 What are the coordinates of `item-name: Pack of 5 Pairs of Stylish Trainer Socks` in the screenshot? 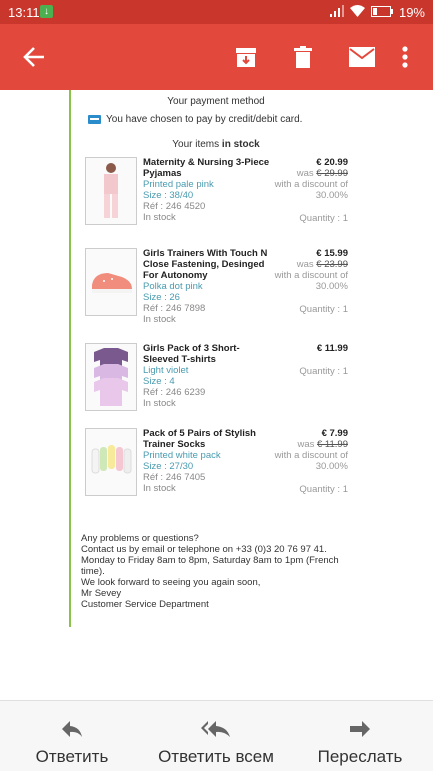 It's located at (199, 439).